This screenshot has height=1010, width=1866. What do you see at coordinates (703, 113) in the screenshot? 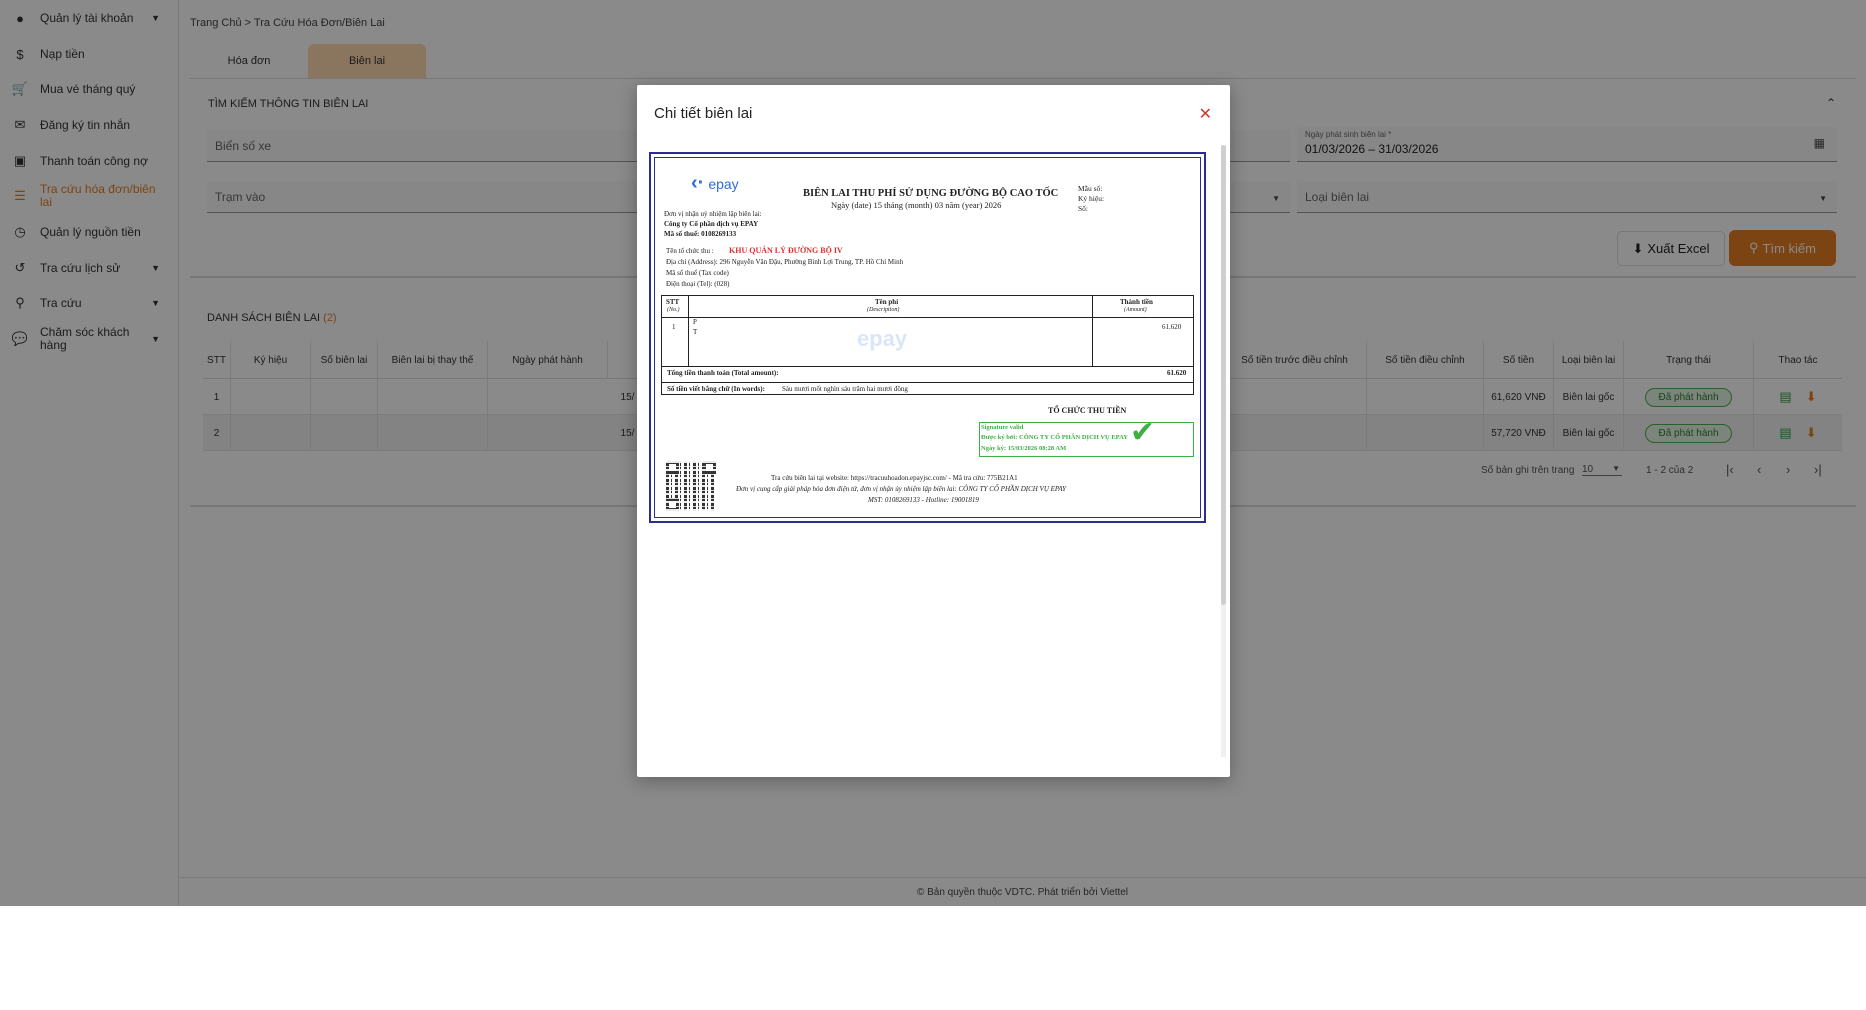
I see `modal-title: Chi tiết biên lai` at bounding box center [703, 113].